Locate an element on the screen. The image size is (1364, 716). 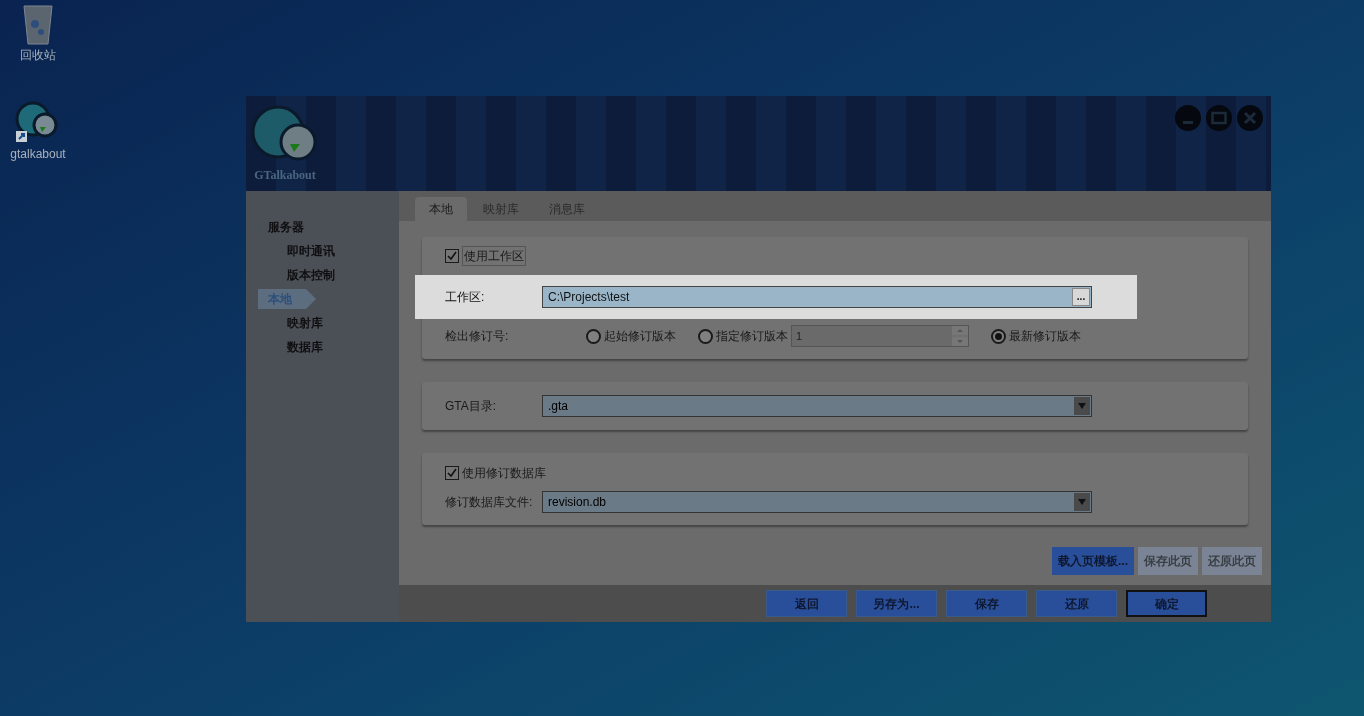
radio-label: 指定修订版本 is located at coordinates (752, 336).